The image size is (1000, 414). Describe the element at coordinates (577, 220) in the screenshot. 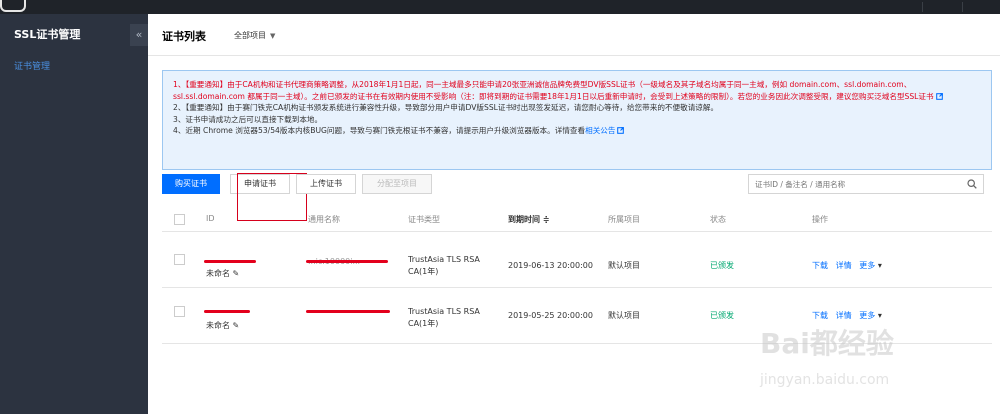

I see `table-header: ID 通用名称 证书类型 到期时间 ≑ 所属项目 状态 操作` at that location.